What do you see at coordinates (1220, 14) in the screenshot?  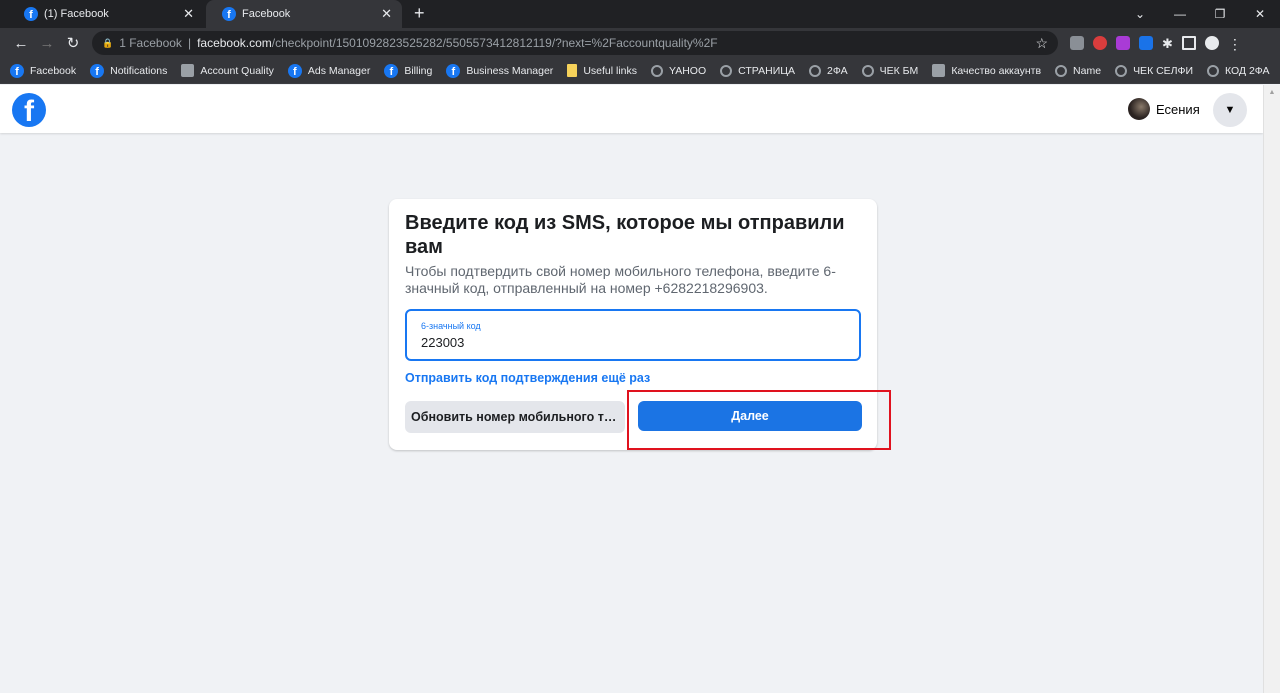 I see `maximize-button: ❐` at bounding box center [1220, 14].